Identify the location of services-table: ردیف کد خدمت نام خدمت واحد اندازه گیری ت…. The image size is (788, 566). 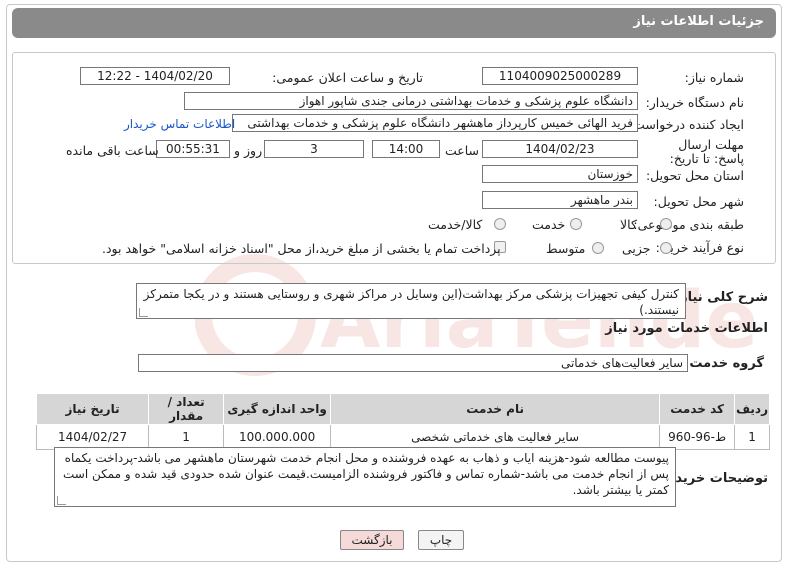
(402, 421).